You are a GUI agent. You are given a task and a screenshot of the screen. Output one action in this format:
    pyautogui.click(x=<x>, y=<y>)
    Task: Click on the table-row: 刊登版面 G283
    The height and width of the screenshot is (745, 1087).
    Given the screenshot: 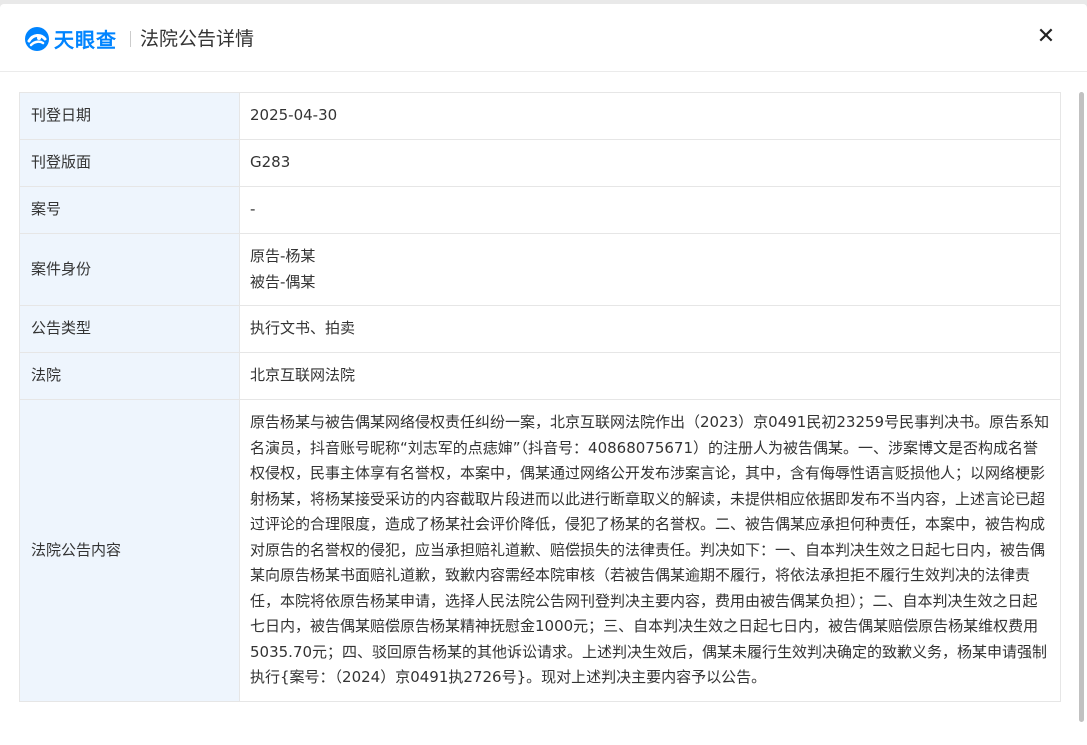 What is the action you would take?
    pyautogui.click(x=540, y=163)
    